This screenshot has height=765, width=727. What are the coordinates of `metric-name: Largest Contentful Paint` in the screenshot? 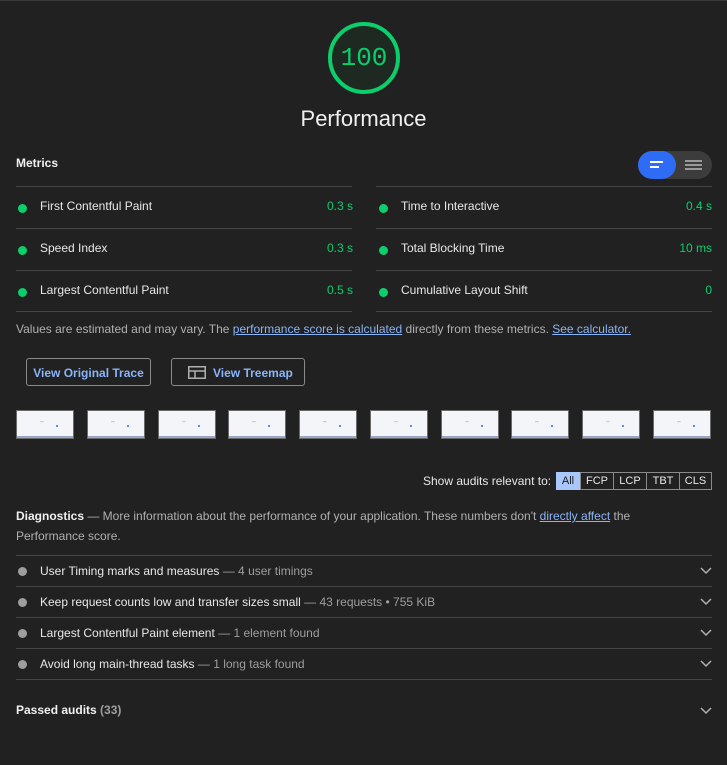 It's located at (104, 290).